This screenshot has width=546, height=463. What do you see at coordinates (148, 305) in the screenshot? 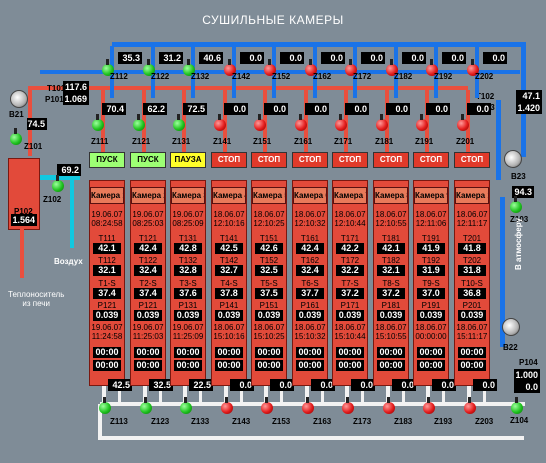
I see `chamber-pressure-label: P121` at bounding box center [148, 305].